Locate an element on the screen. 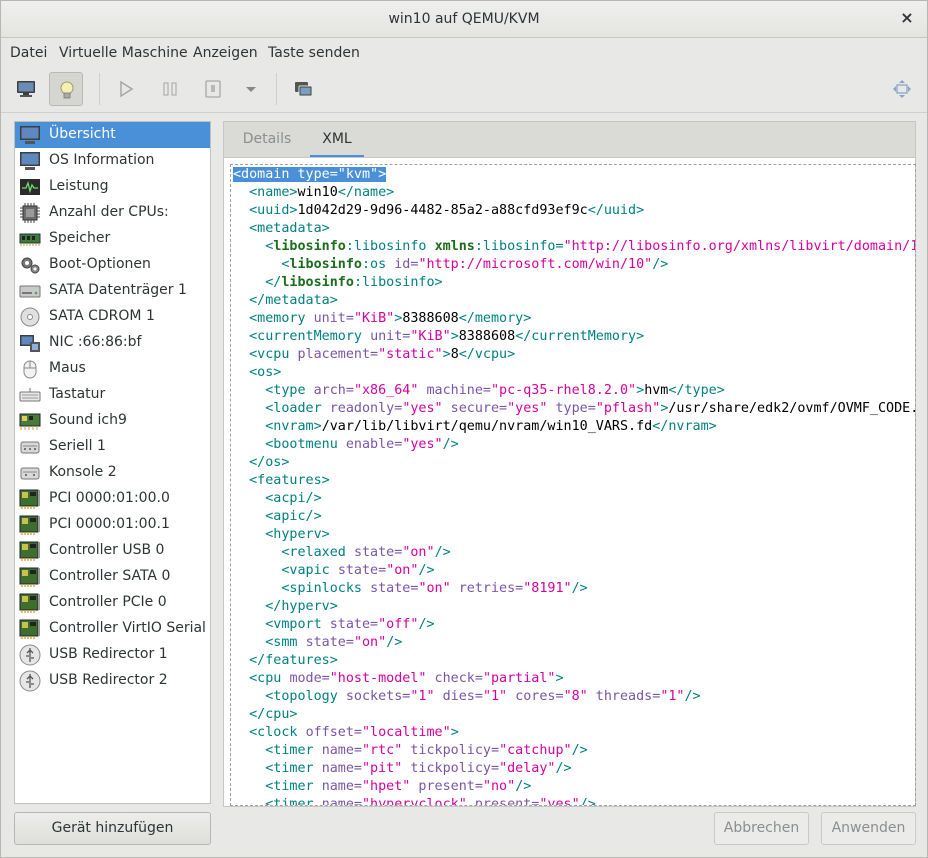  sidebar-item-label: Controller VirtIO Serial 0 is located at coordinates (130, 628).